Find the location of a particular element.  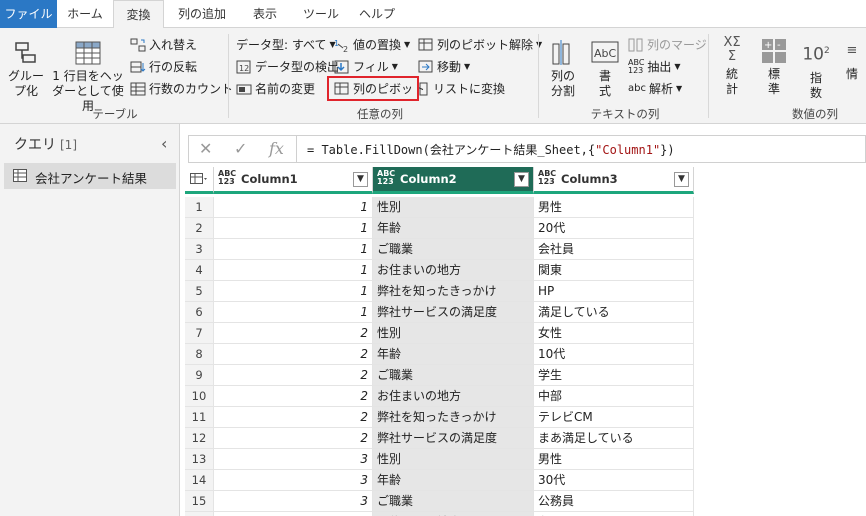

cell-column3: 10代 is located at coordinates (614, 354).